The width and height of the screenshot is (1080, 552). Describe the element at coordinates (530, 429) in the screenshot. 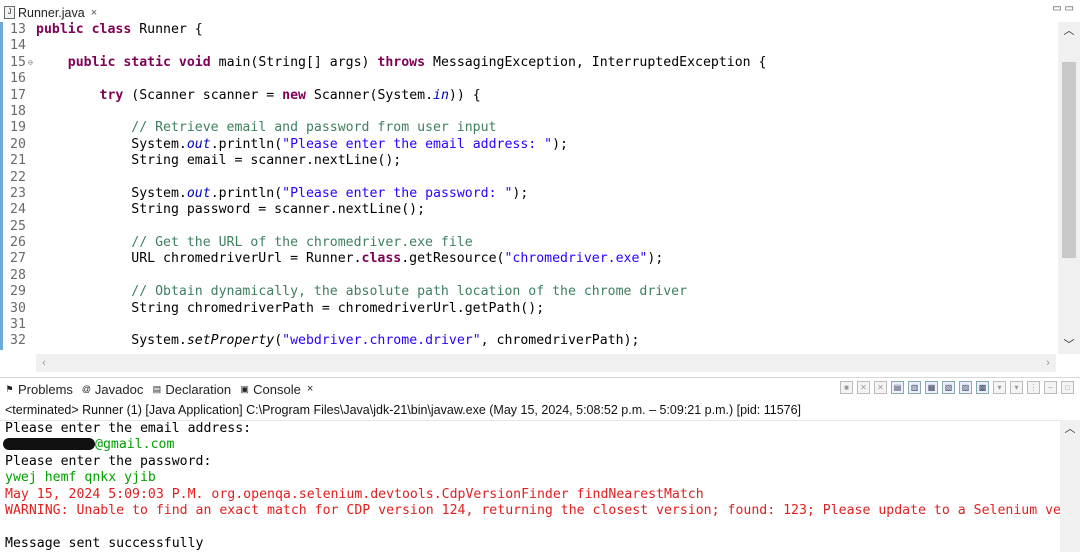

I see `console-line: Please enter the email address:` at that location.